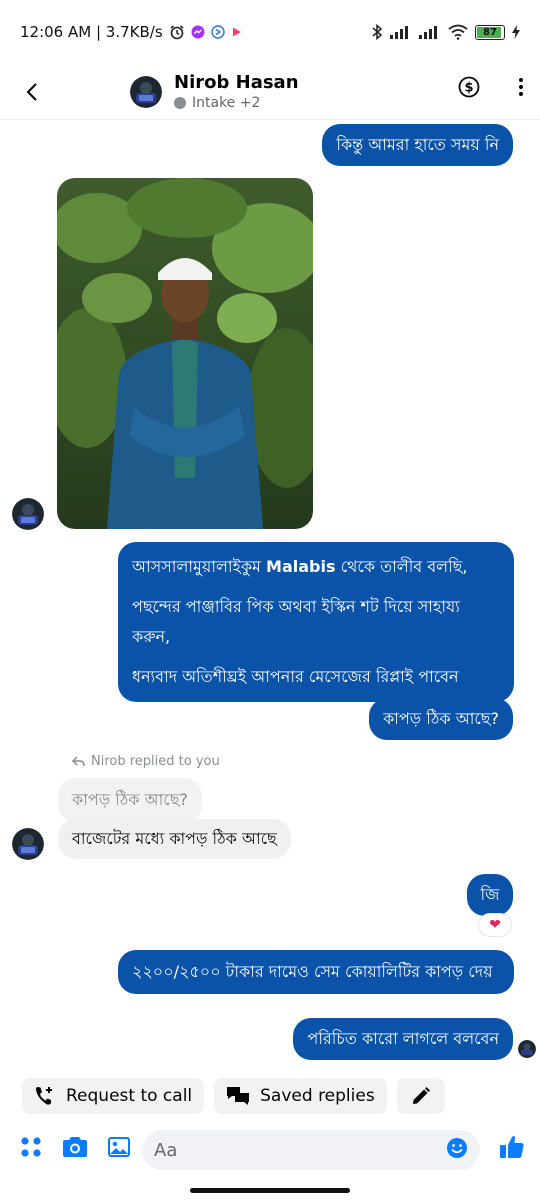  I want to click on message-outgoing: জি, so click(490, 895).